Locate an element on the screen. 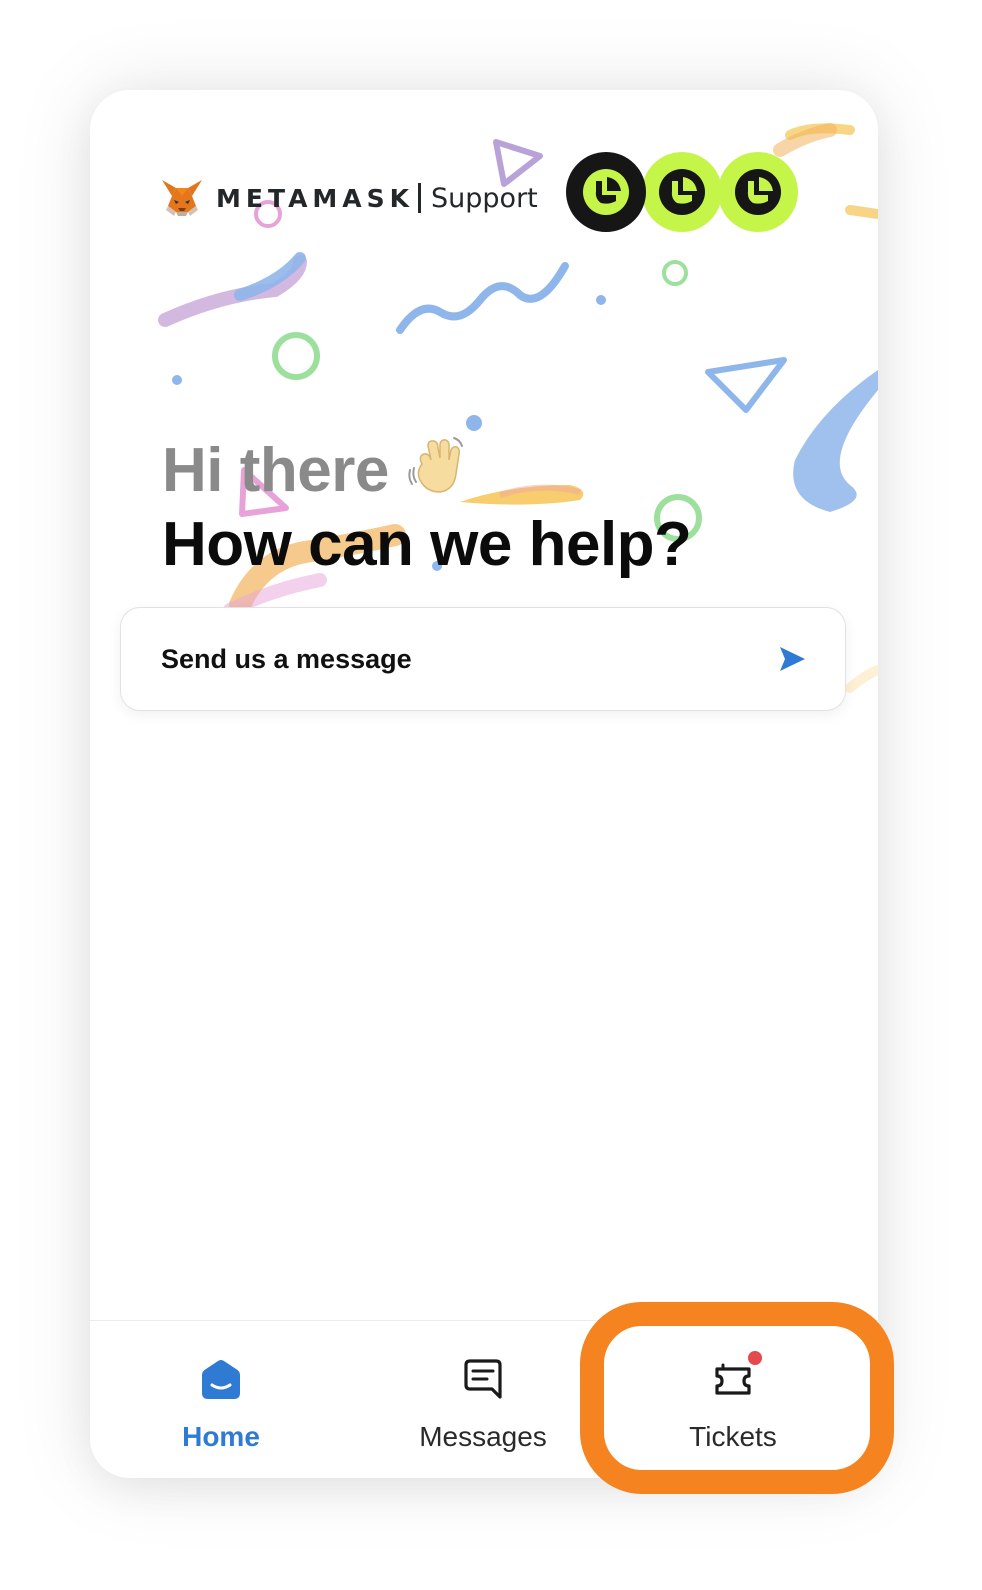 The image size is (982, 1590). notification-dot is located at coordinates (755, 1358).